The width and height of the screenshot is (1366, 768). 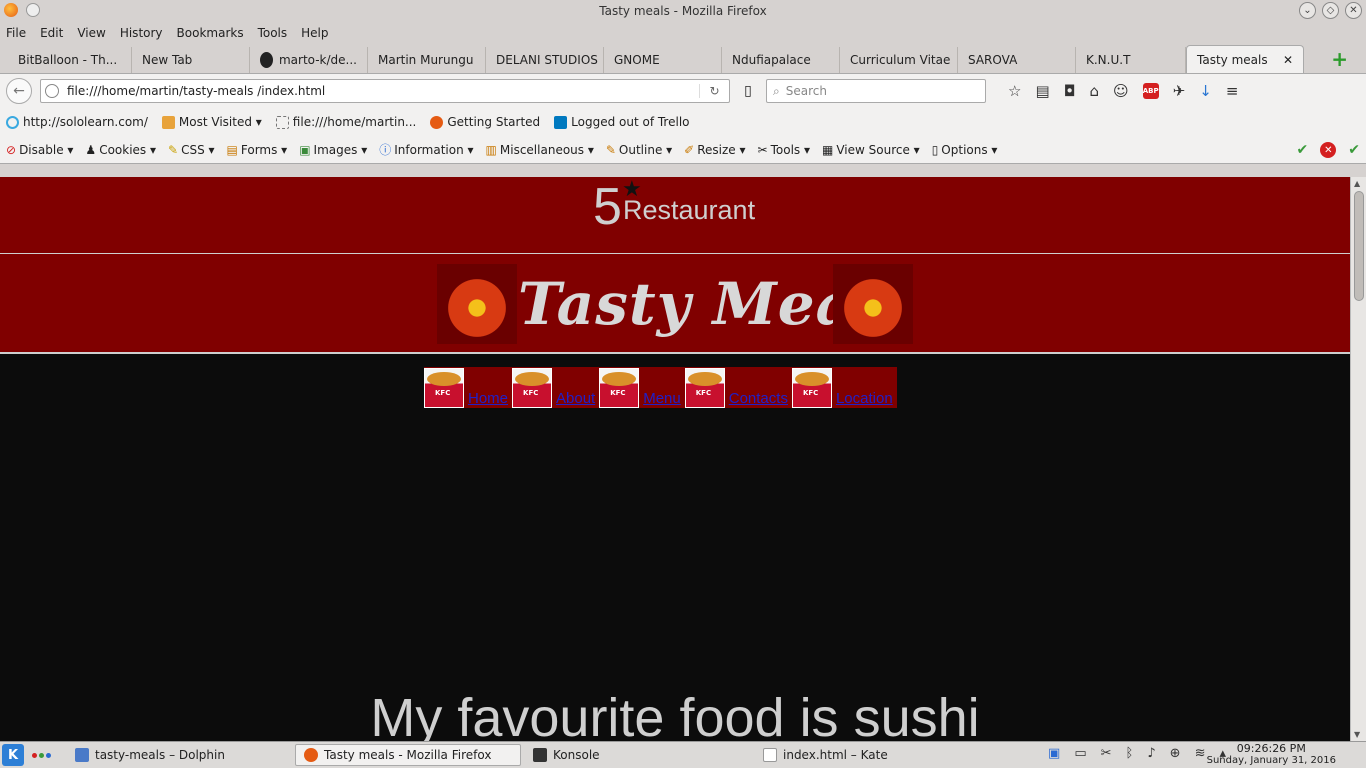 What do you see at coordinates (77, 122) in the screenshot?
I see `bookmark-sololearn: http://sololearn.com/` at bounding box center [77, 122].